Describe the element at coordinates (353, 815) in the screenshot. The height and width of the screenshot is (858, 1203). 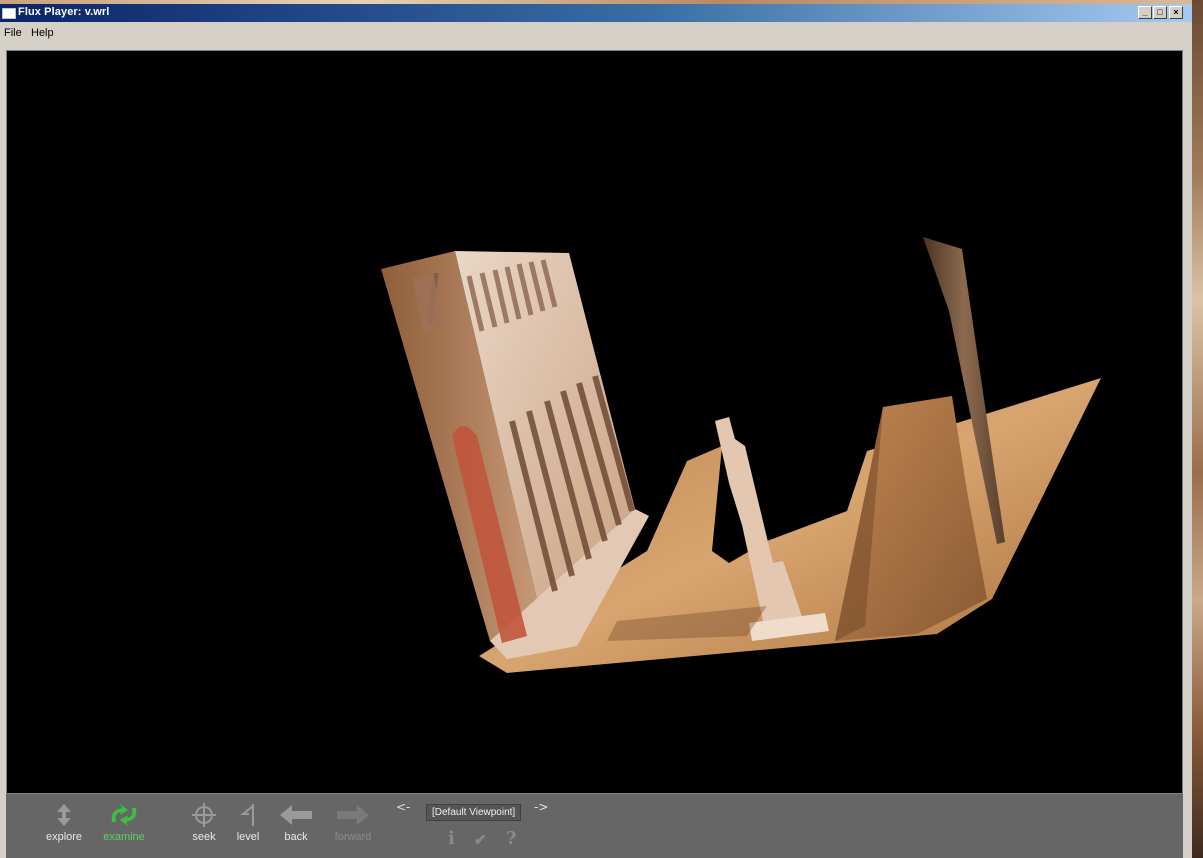
I see `forward-arrow-icon` at that location.